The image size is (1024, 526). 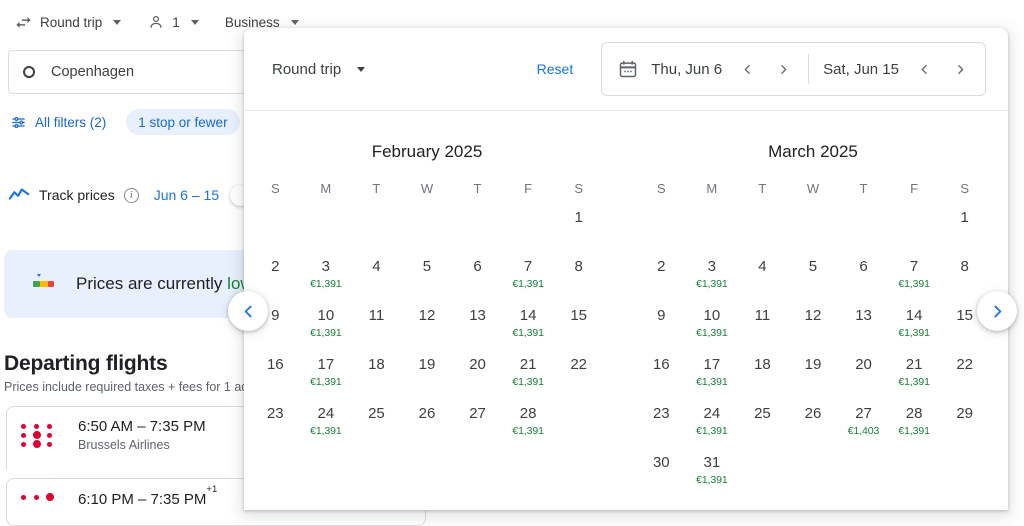 What do you see at coordinates (579, 315) in the screenshot?
I see `day-number: 15` at bounding box center [579, 315].